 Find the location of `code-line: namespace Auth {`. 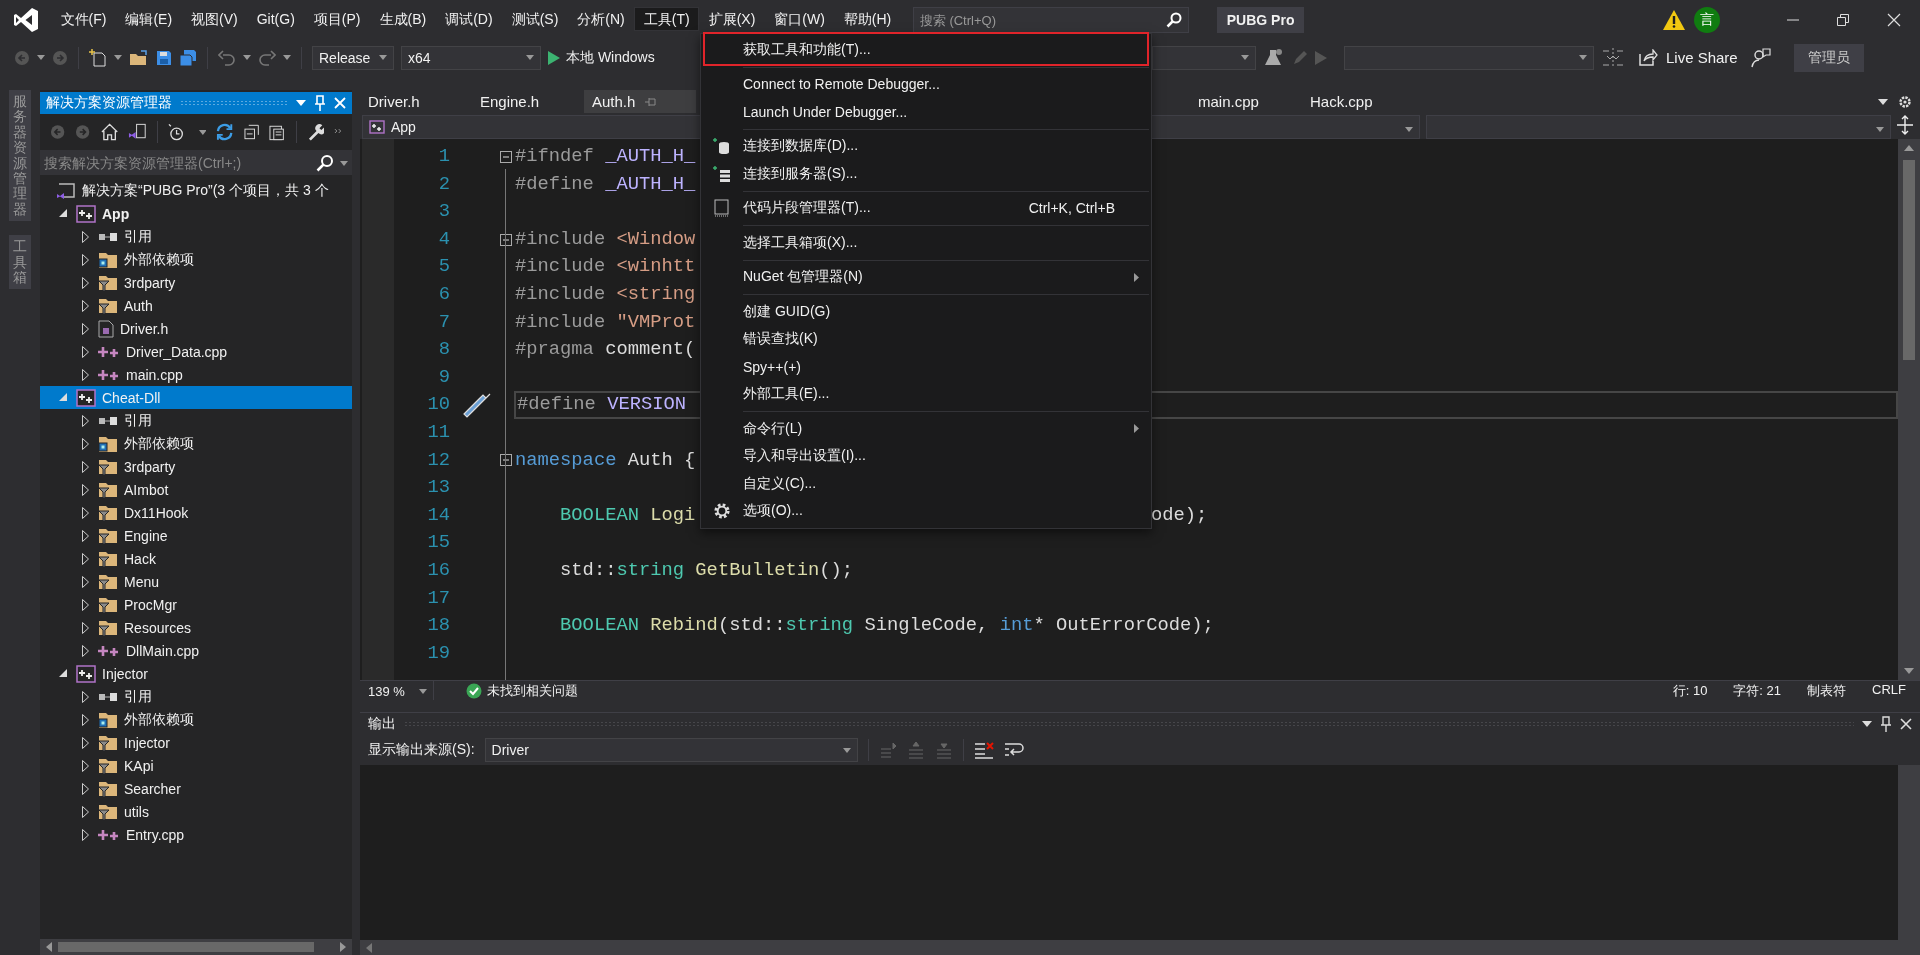

code-line: namespace Auth { is located at coordinates (605, 459).